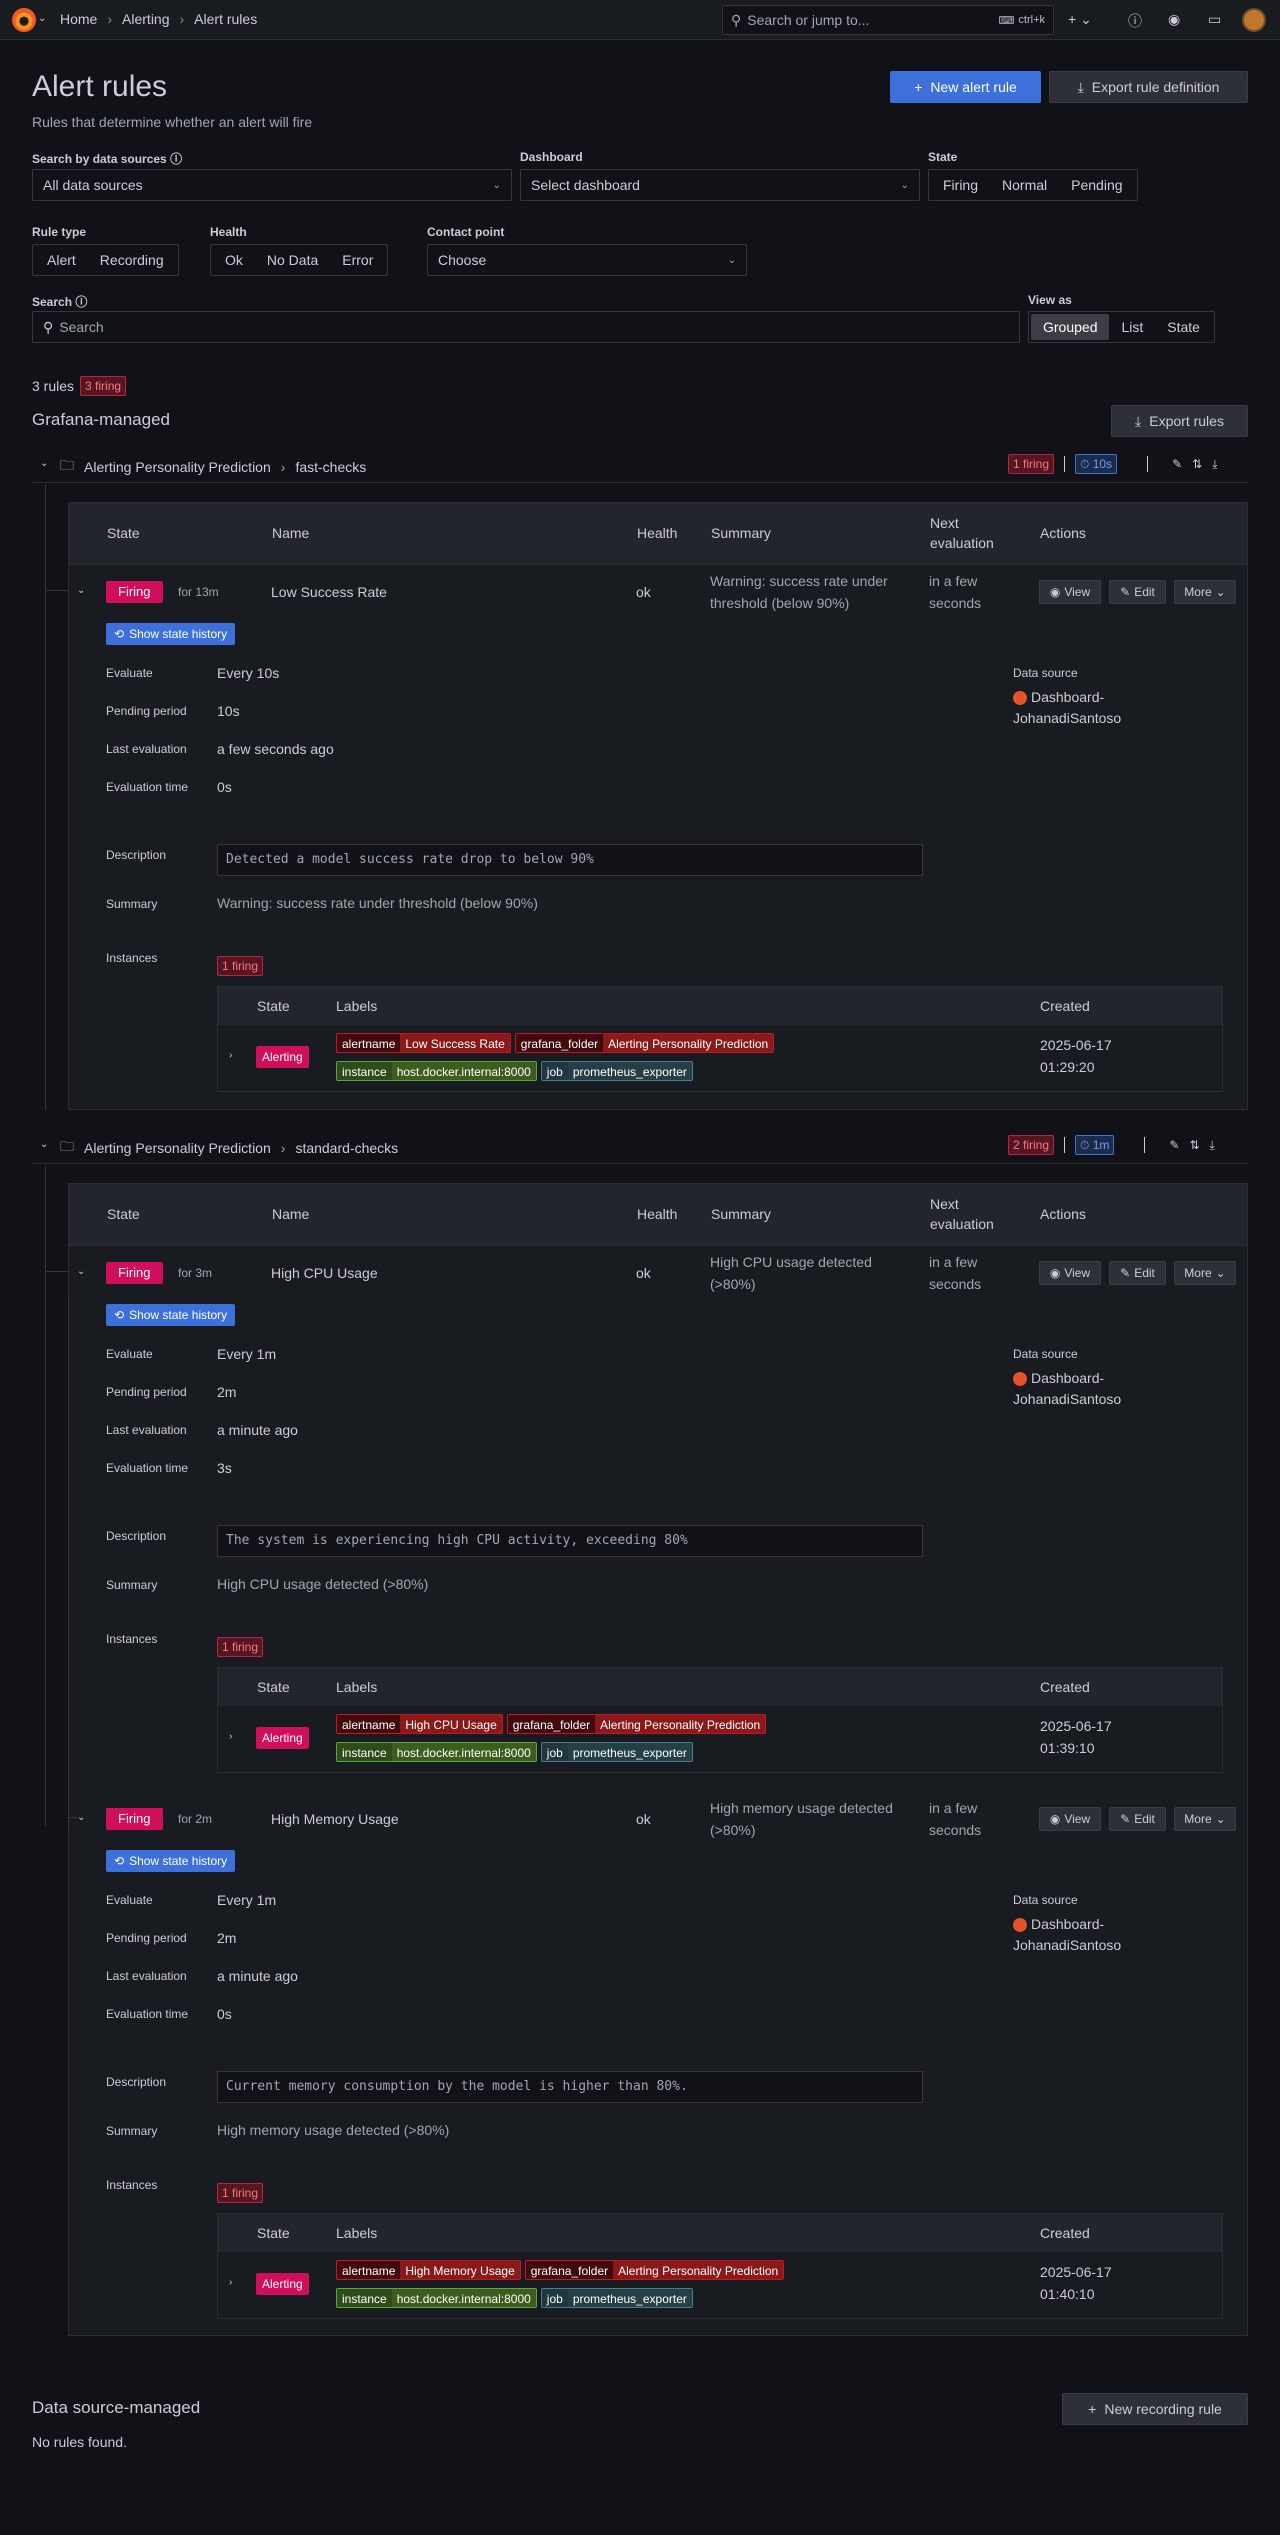 Image resolution: width=1280 pixels, height=2535 pixels. I want to click on news-rss-icon: ◉, so click(1174, 19).